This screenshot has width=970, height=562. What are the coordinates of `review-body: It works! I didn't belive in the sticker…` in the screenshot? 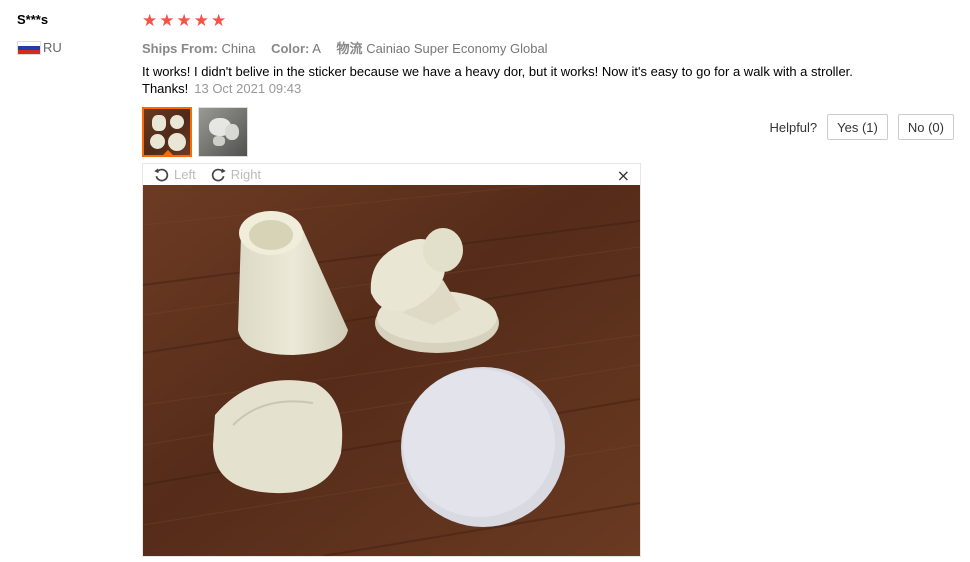 It's located at (502, 80).